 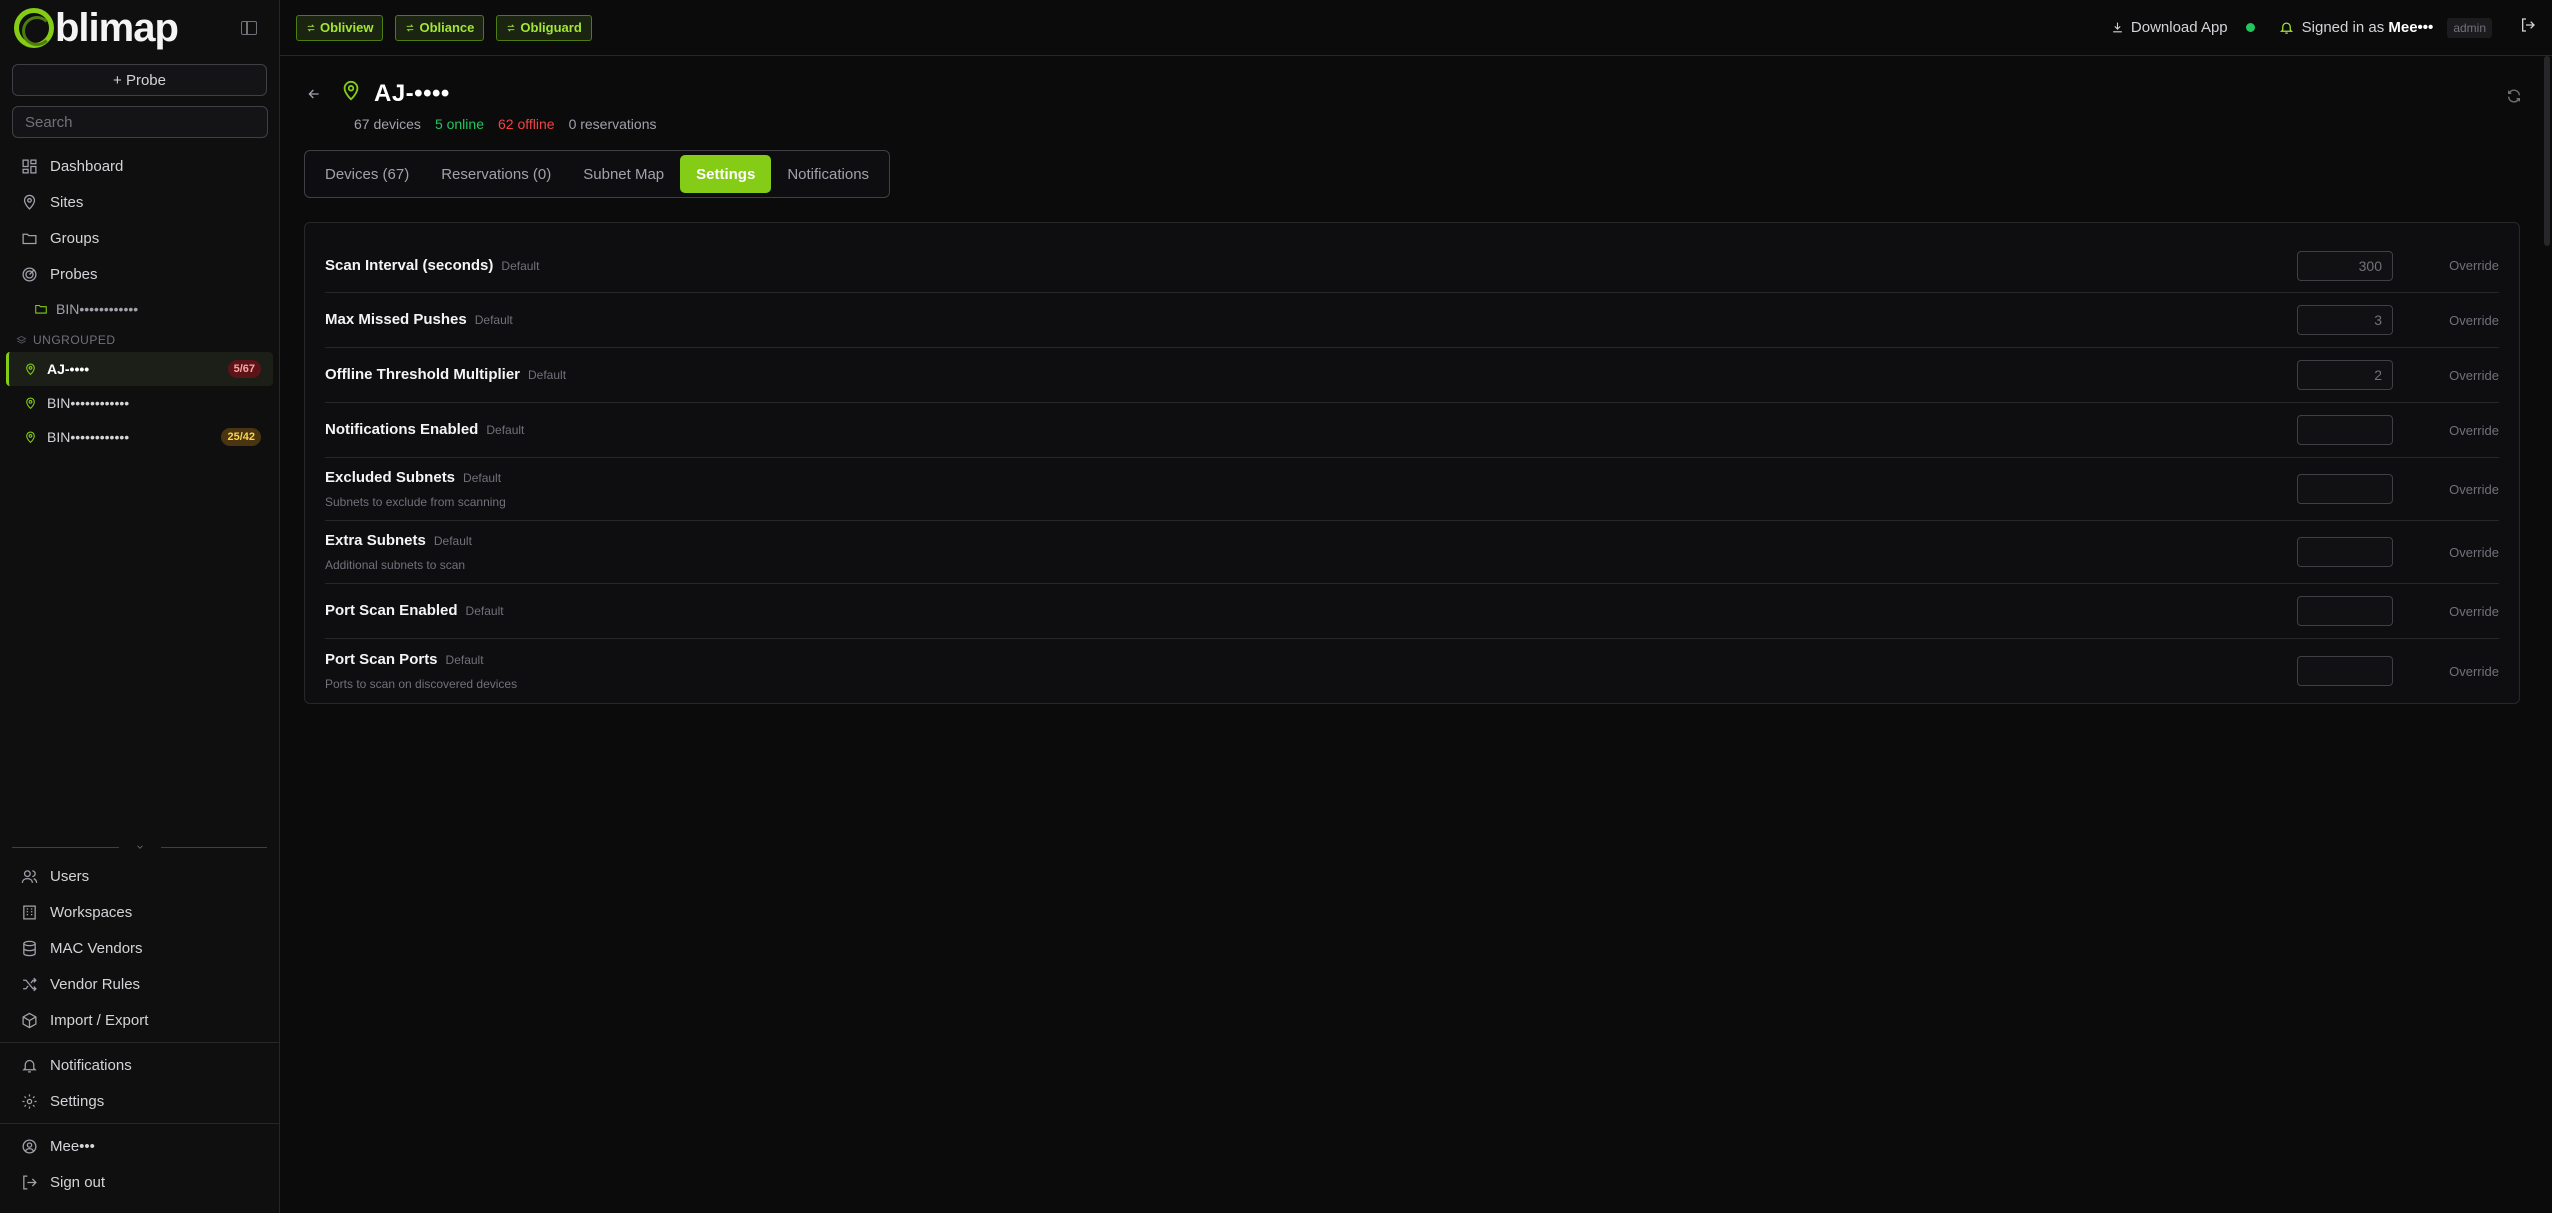 I want to click on download-app-button: Download App, so click(x=2169, y=27).